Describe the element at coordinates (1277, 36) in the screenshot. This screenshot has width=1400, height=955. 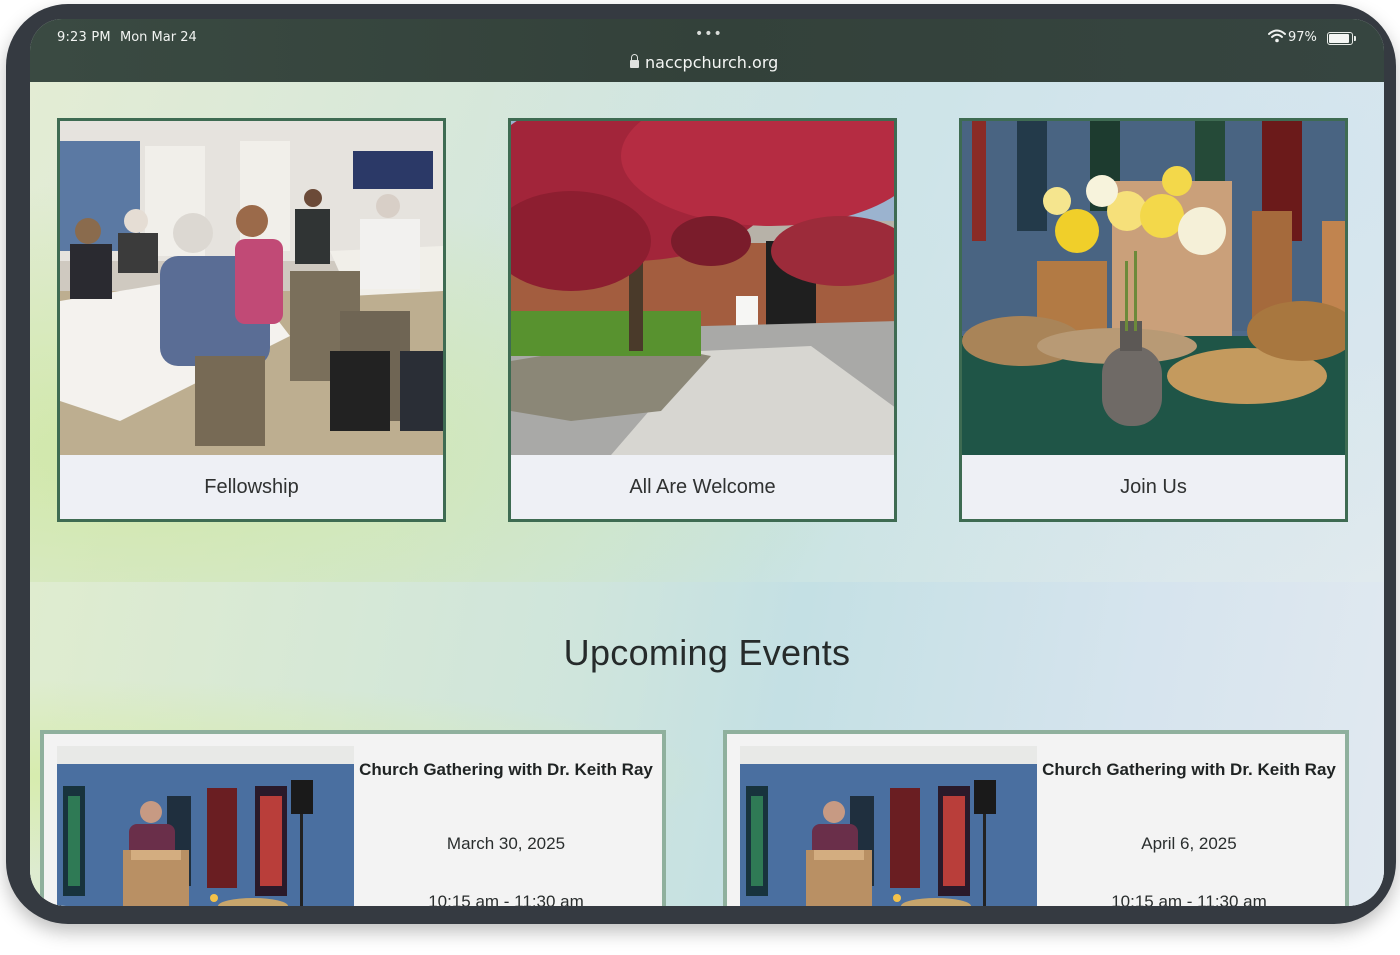
I see `wifi-icon` at that location.